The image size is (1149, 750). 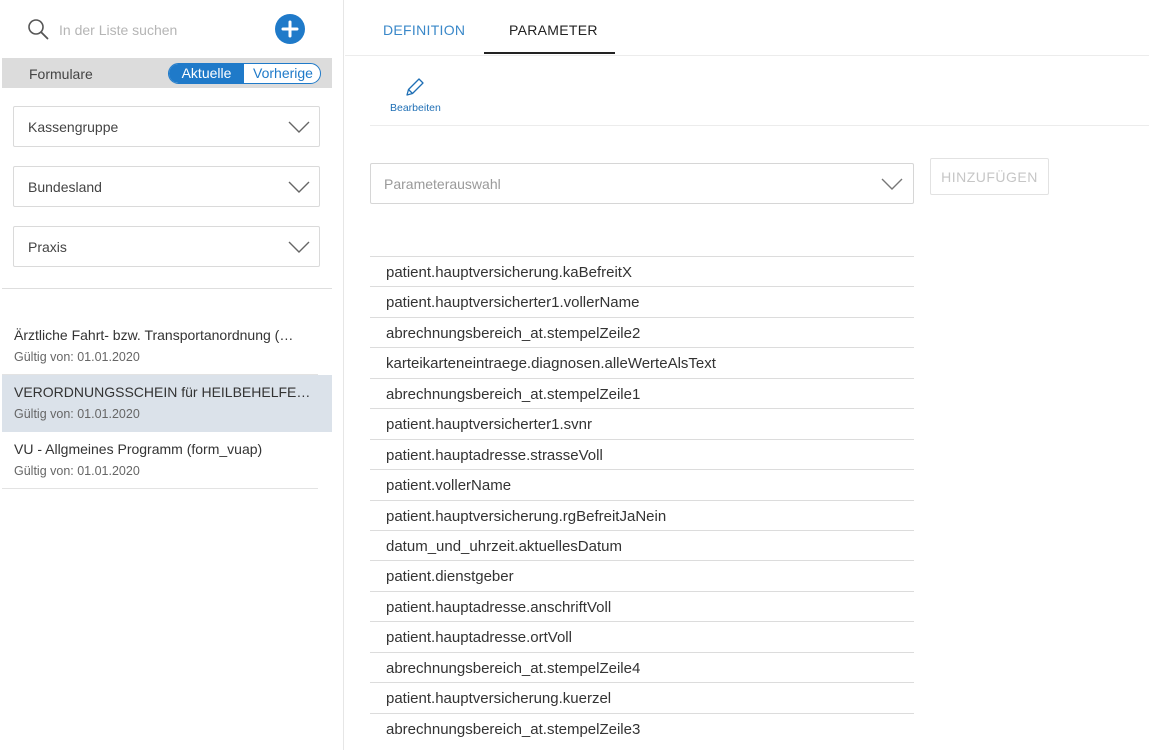 What do you see at coordinates (450, 577) in the screenshot?
I see `parameter-name: patient.dienstgeber` at bounding box center [450, 577].